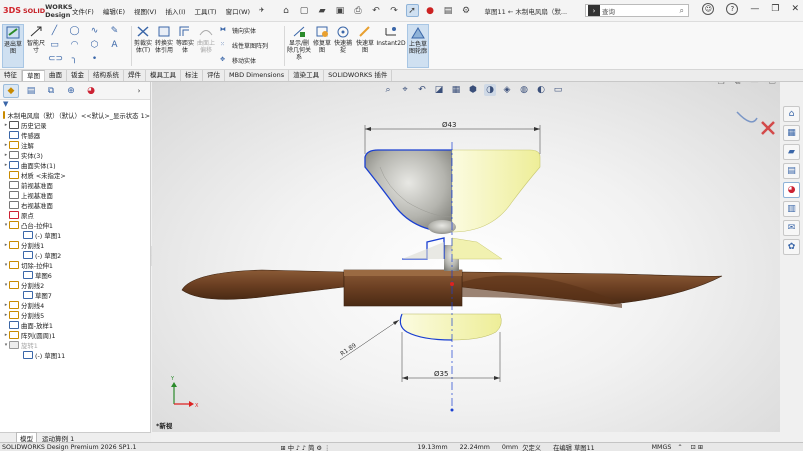 The height and width of the screenshot is (451, 803). I want to click on exit-sketch-button: 退出草图, so click(13, 46).